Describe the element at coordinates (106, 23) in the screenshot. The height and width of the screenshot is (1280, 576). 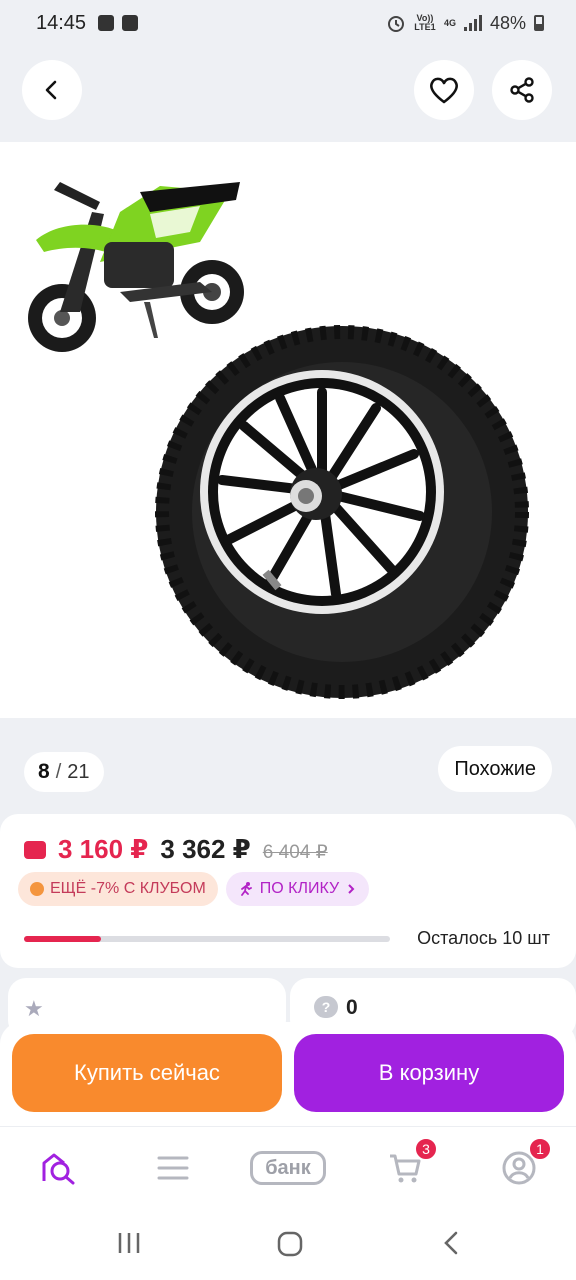
I see `gallery-notification-icon` at that location.